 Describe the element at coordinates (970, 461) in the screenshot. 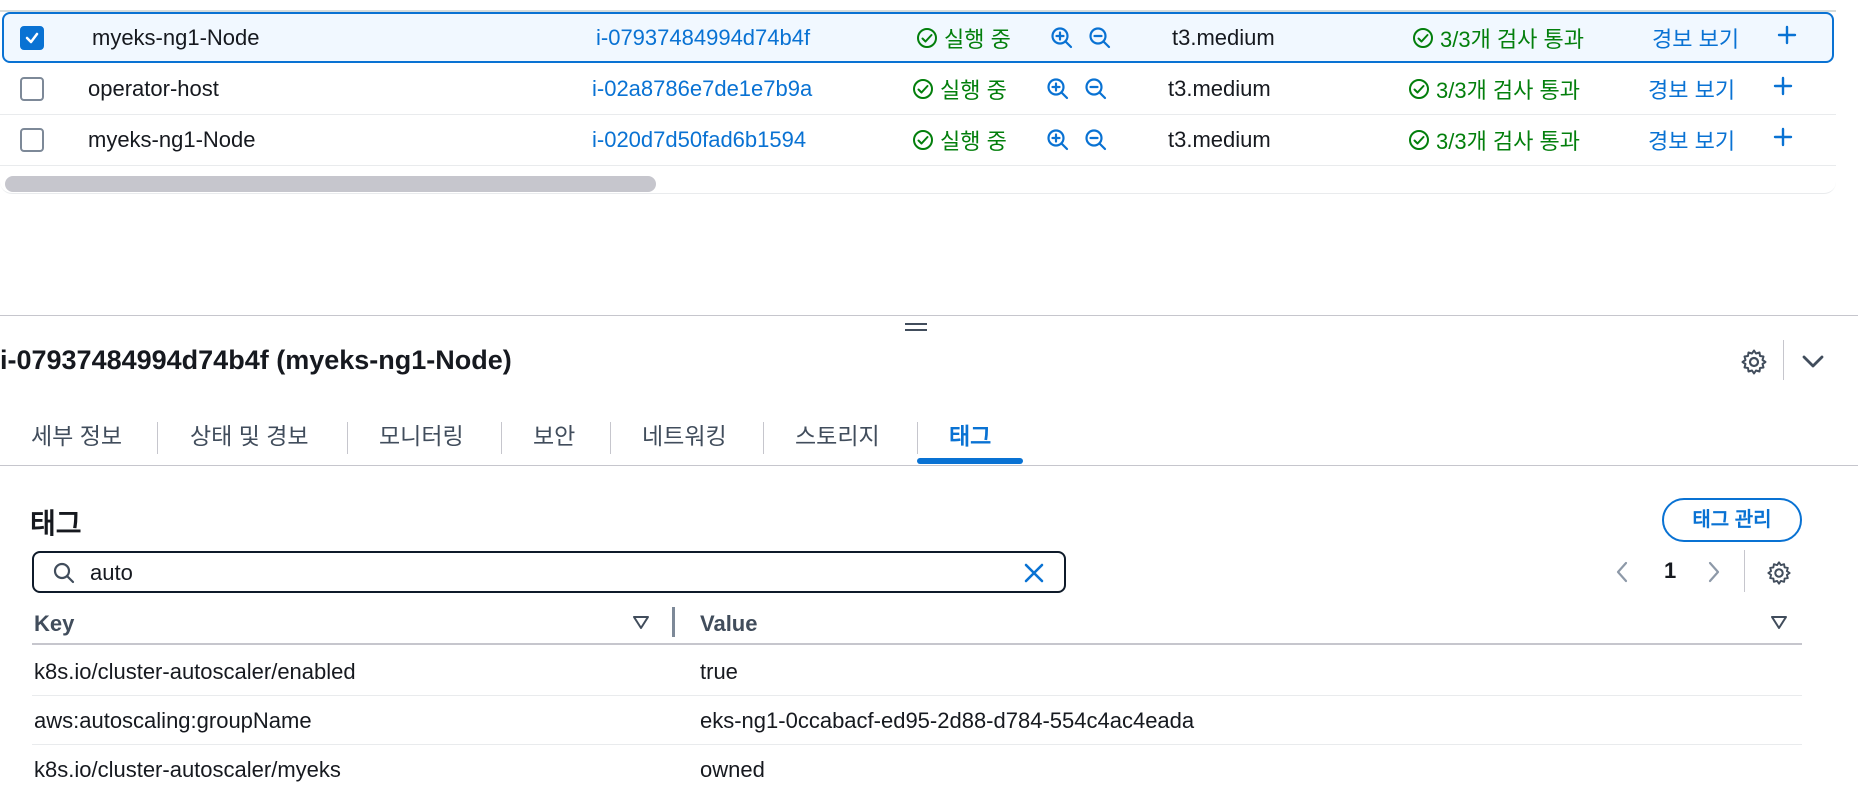

I see `active-tab-indicator` at that location.